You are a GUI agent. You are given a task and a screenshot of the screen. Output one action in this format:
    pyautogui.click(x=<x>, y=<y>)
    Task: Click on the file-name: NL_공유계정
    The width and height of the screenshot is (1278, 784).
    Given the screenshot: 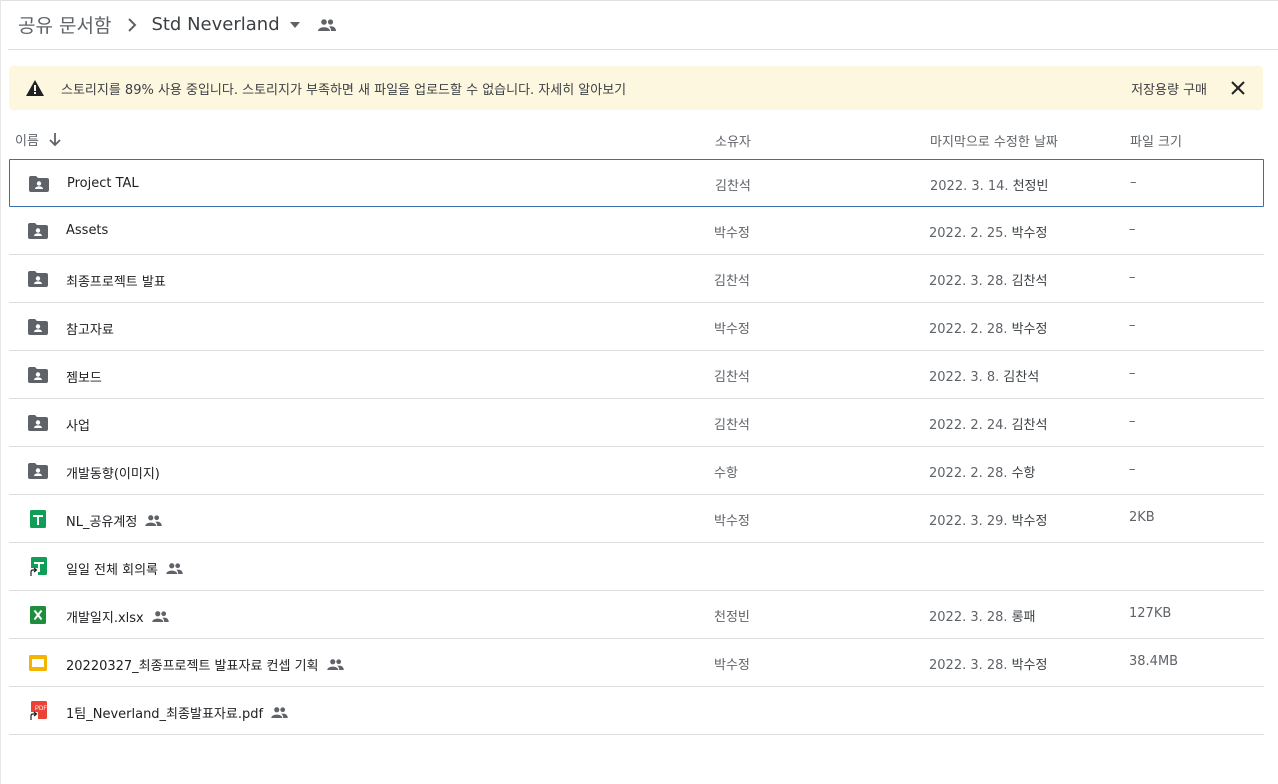 What is the action you would take?
    pyautogui.click(x=114, y=520)
    